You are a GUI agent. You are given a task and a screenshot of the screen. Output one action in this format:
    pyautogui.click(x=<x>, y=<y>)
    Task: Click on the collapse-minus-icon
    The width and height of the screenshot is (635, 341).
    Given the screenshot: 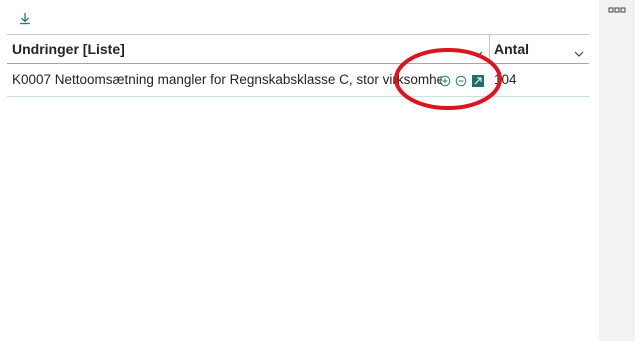 What is the action you would take?
    pyautogui.click(x=461, y=80)
    